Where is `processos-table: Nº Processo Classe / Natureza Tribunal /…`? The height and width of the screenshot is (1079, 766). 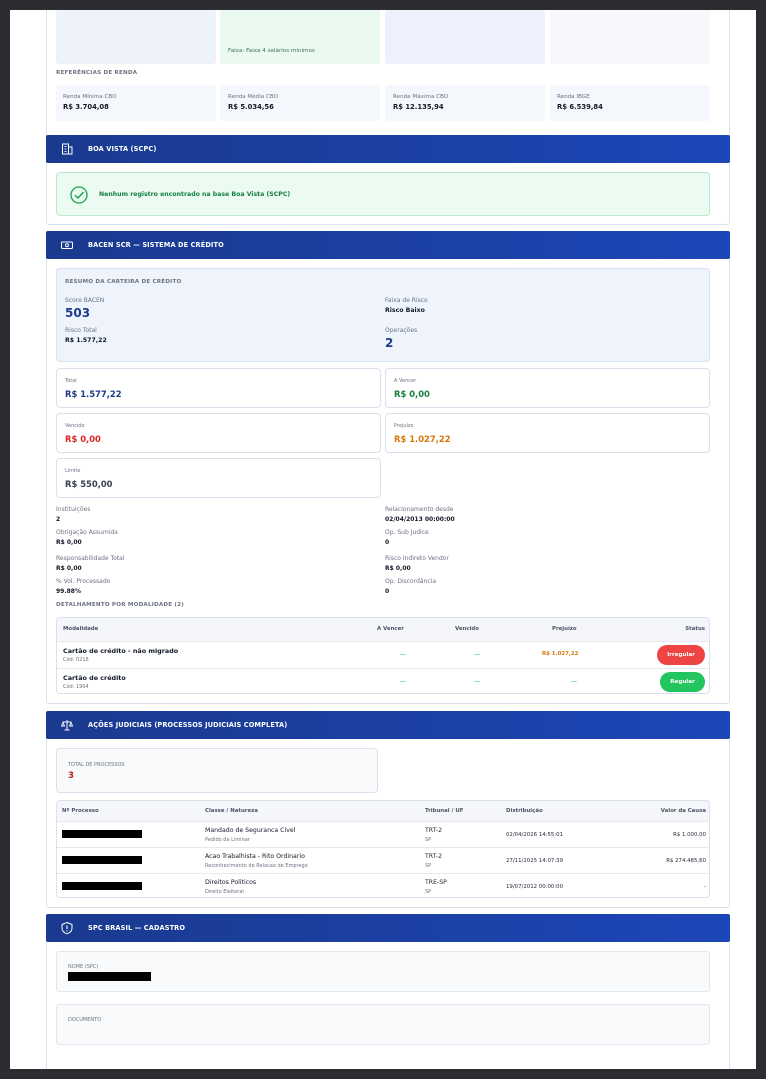
processos-table: Nº Processo Classe / Natureza Tribunal /… is located at coordinates (383, 849).